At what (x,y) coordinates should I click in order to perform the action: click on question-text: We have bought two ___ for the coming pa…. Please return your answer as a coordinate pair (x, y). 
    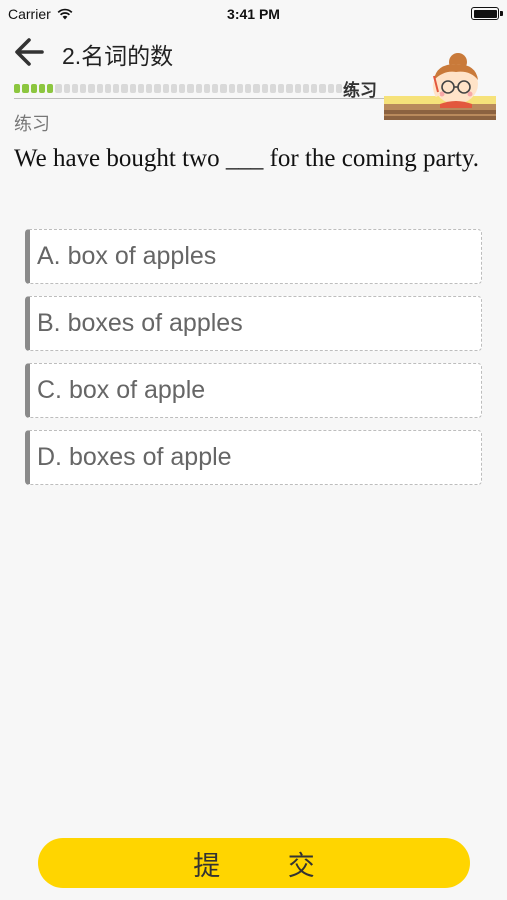
    Looking at the image, I should click on (247, 158).